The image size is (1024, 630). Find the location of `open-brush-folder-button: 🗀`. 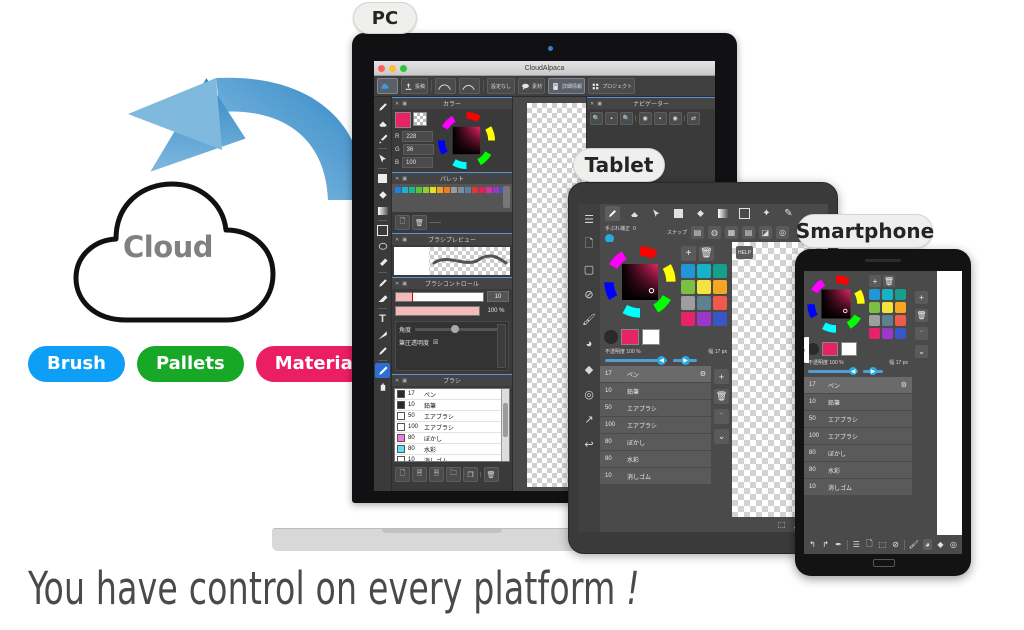

open-brush-folder-button: 🗀 is located at coordinates (453, 474).